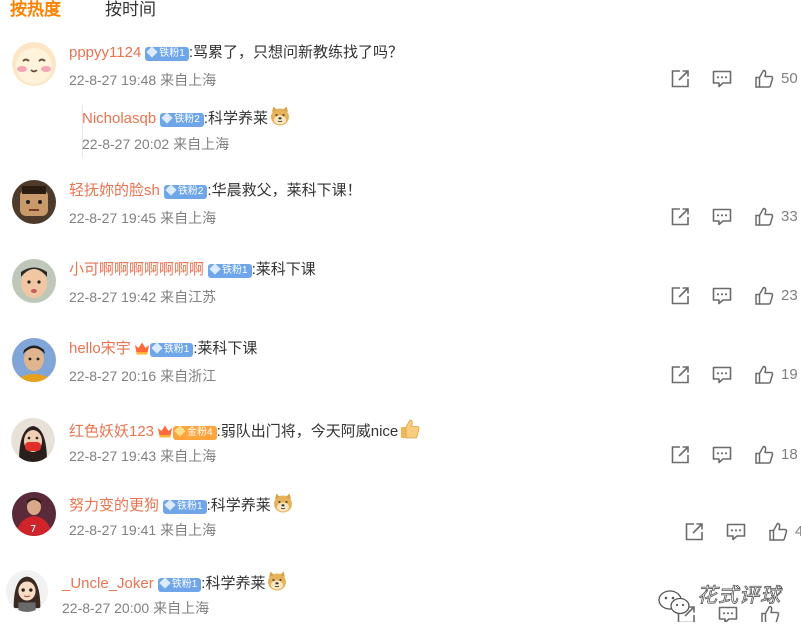  I want to click on comment-username: _Uncle_Joker, so click(108, 583).